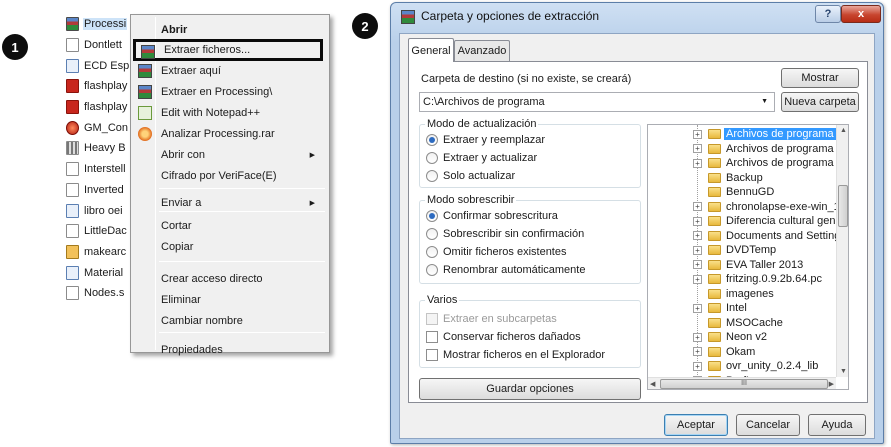 The image size is (891, 447). I want to click on file-name: Dontlett, so click(103, 45).